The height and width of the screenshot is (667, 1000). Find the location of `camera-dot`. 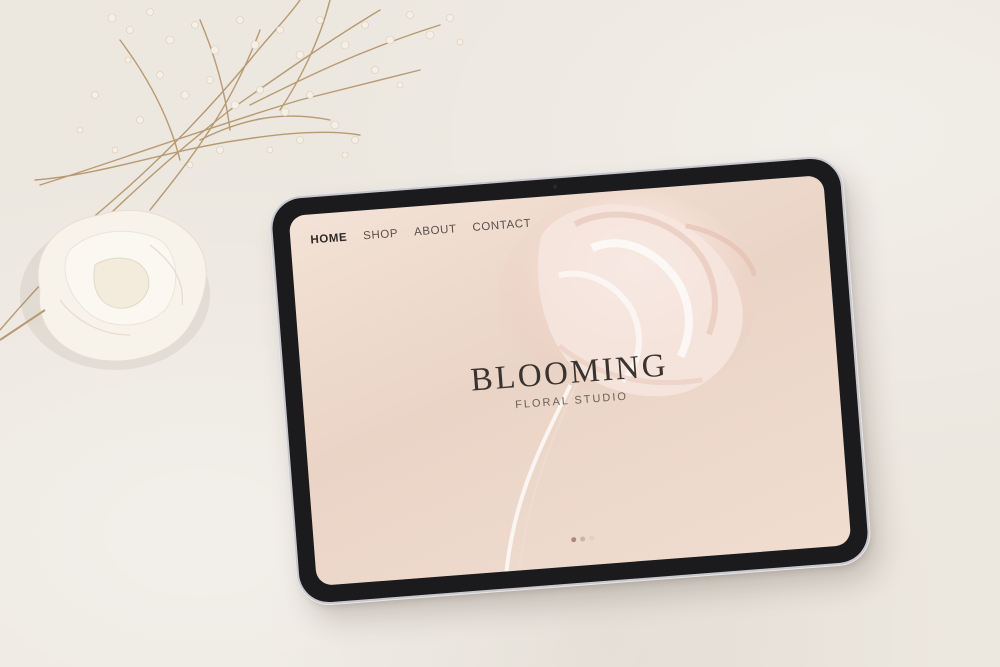

camera-dot is located at coordinates (555, 186).